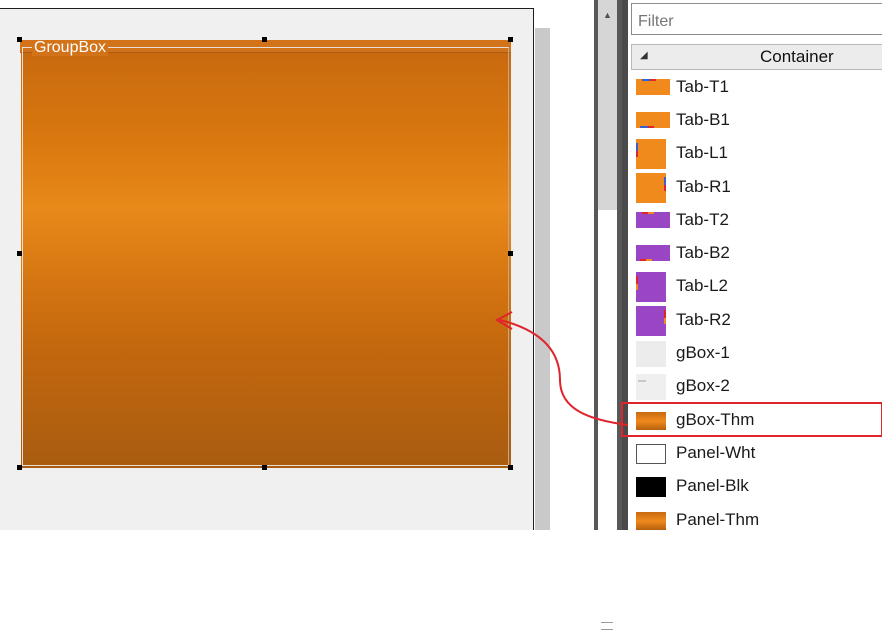 The height and width of the screenshot is (630, 882). What do you see at coordinates (510, 39) in the screenshot?
I see `resize-handle-top-right` at bounding box center [510, 39].